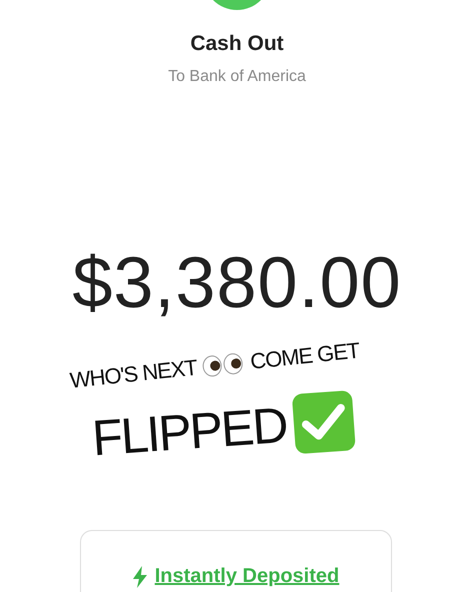 The image size is (474, 592). I want to click on lightning-icon, so click(139, 577).